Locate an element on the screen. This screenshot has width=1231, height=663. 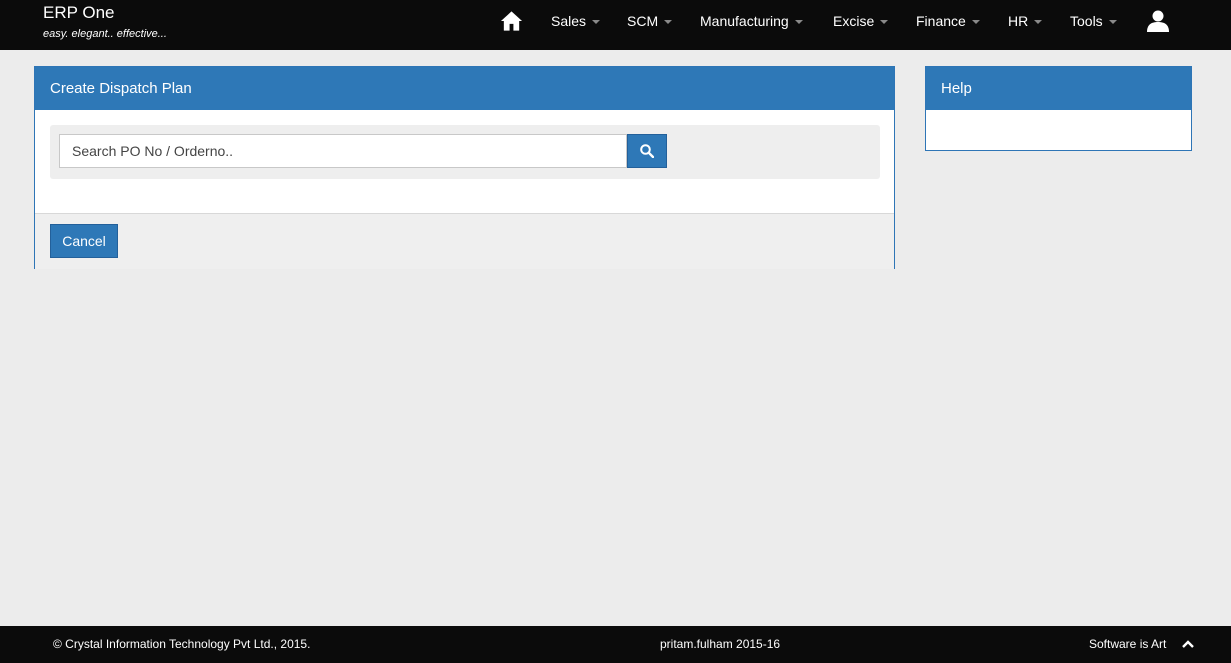
nav-tools: Tools is located at coordinates (1093, 21).